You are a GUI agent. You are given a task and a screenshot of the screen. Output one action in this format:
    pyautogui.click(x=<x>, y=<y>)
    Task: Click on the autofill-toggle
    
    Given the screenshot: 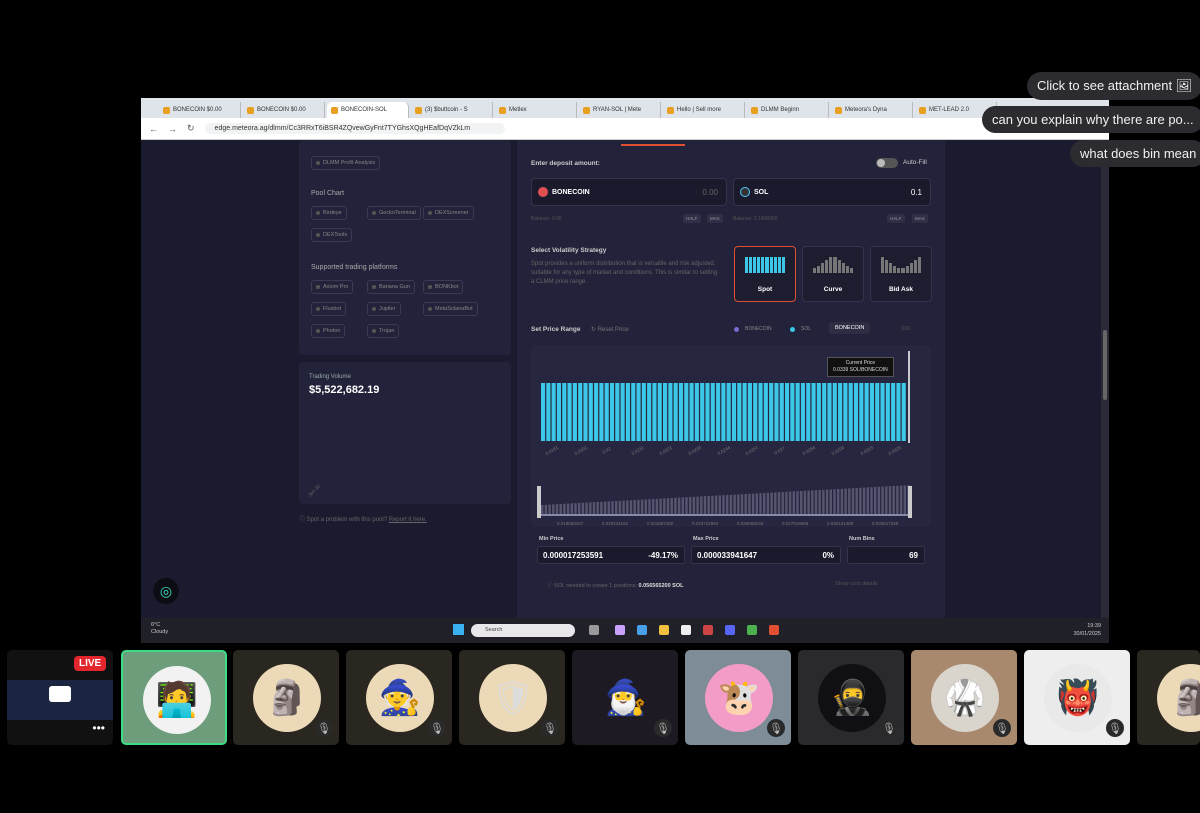 What is the action you would take?
    pyautogui.click(x=887, y=163)
    